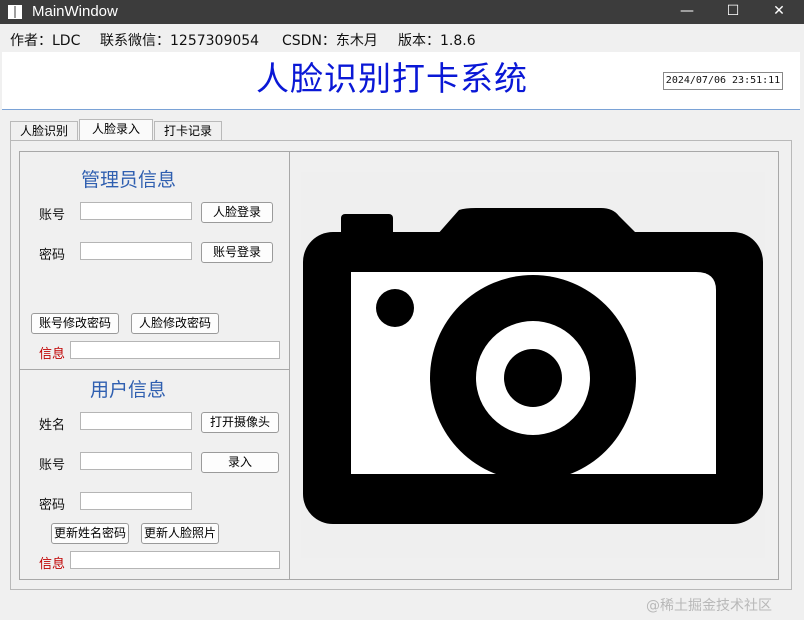  What do you see at coordinates (330, 41) in the screenshot?
I see `csdn-text: CSDN：东木月` at bounding box center [330, 41].